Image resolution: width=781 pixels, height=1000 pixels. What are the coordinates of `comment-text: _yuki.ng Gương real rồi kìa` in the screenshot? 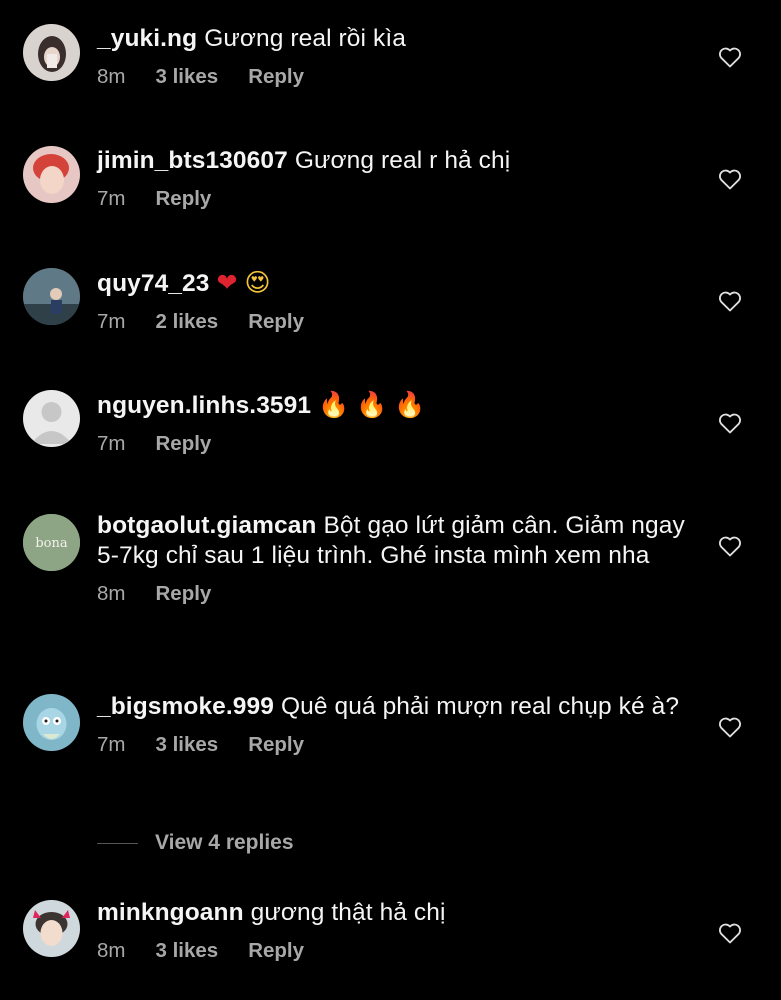 It's located at (251, 38).